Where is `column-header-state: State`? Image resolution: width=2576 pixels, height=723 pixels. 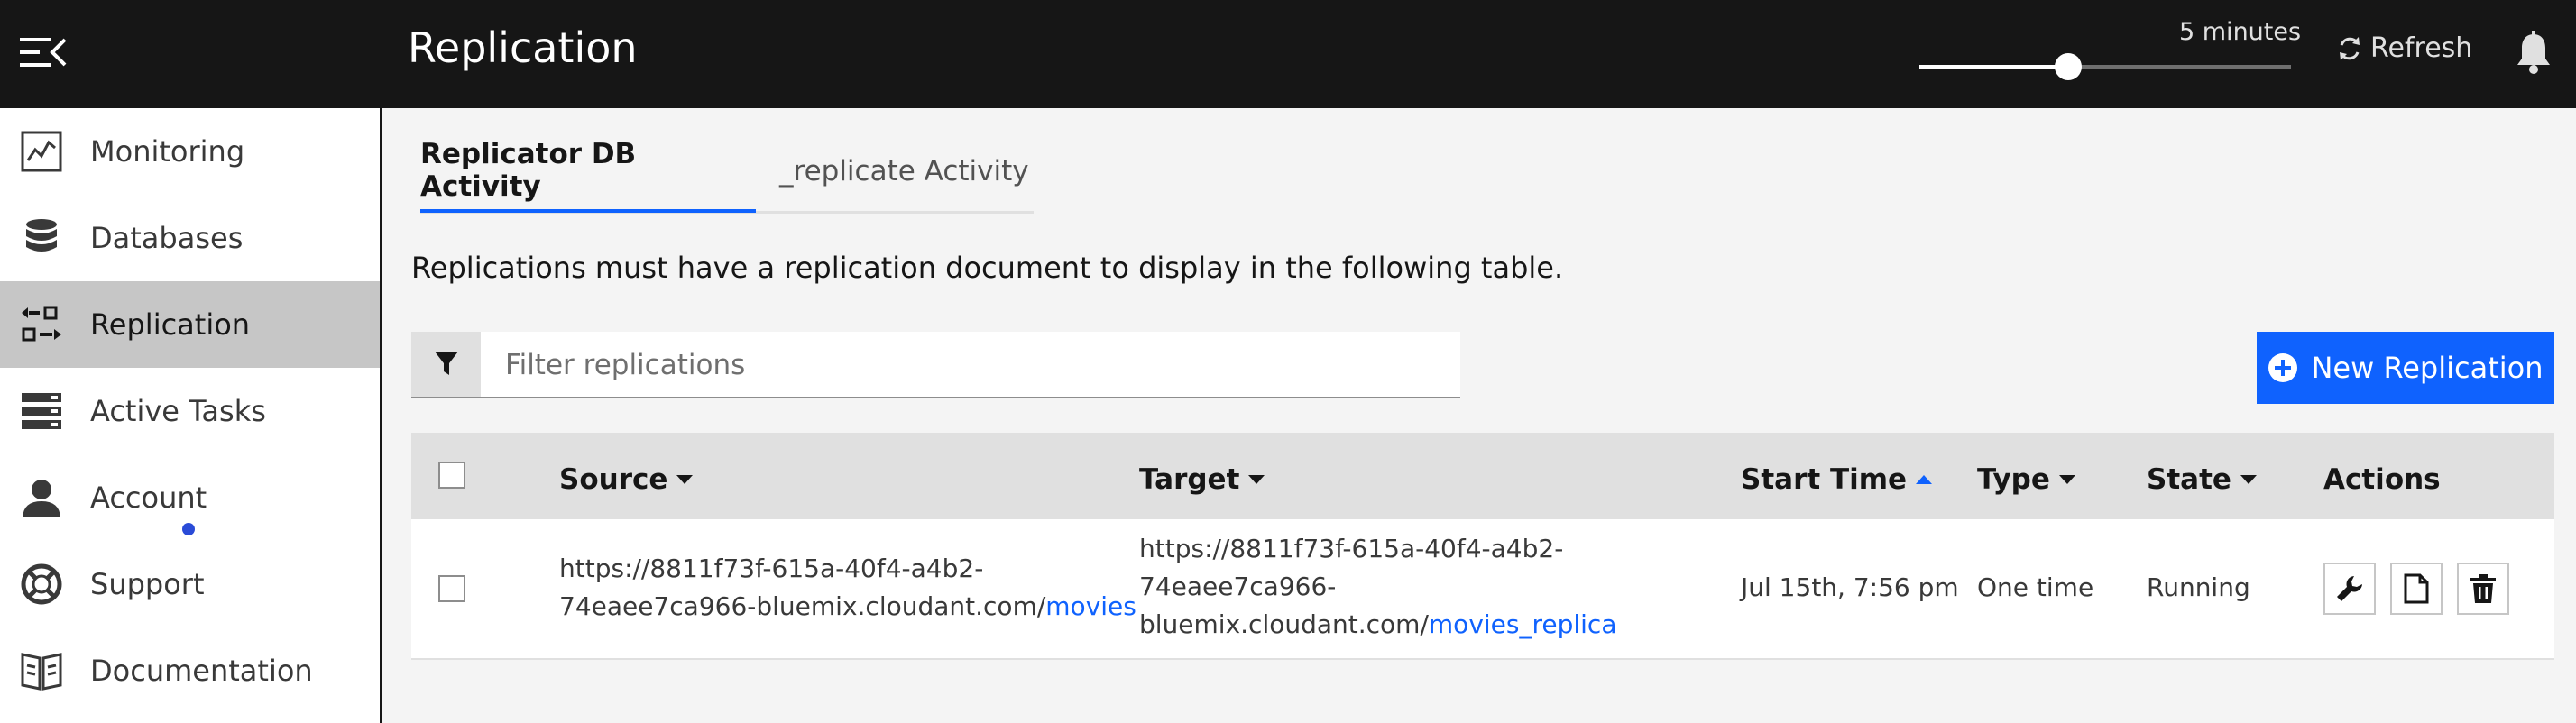 column-header-state: State is located at coordinates (2202, 479).